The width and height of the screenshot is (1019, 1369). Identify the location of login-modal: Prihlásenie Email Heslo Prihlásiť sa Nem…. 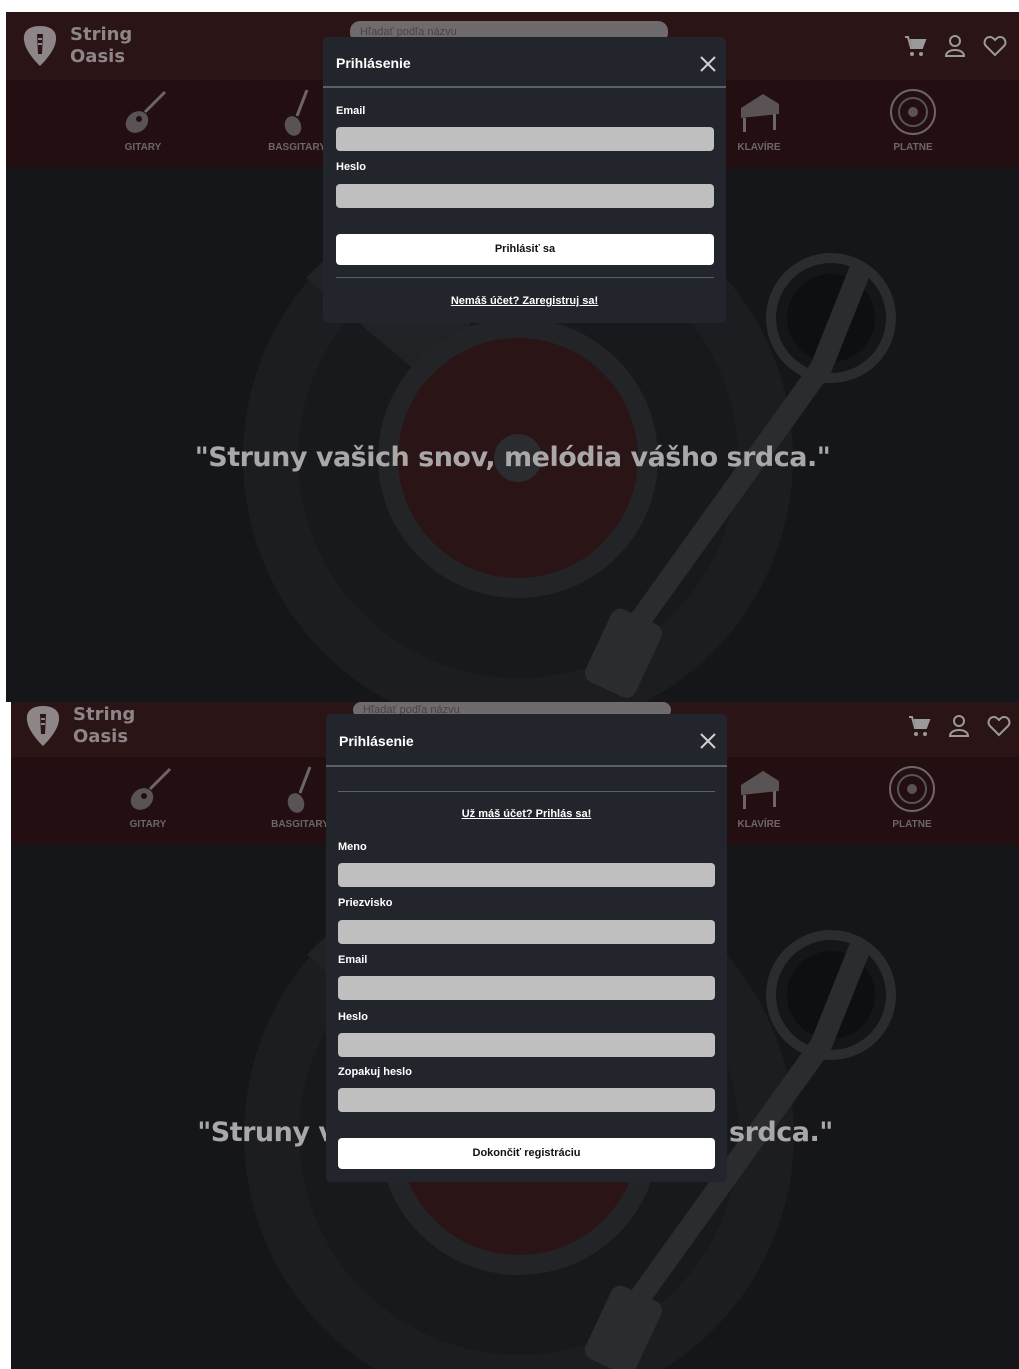
(524, 180).